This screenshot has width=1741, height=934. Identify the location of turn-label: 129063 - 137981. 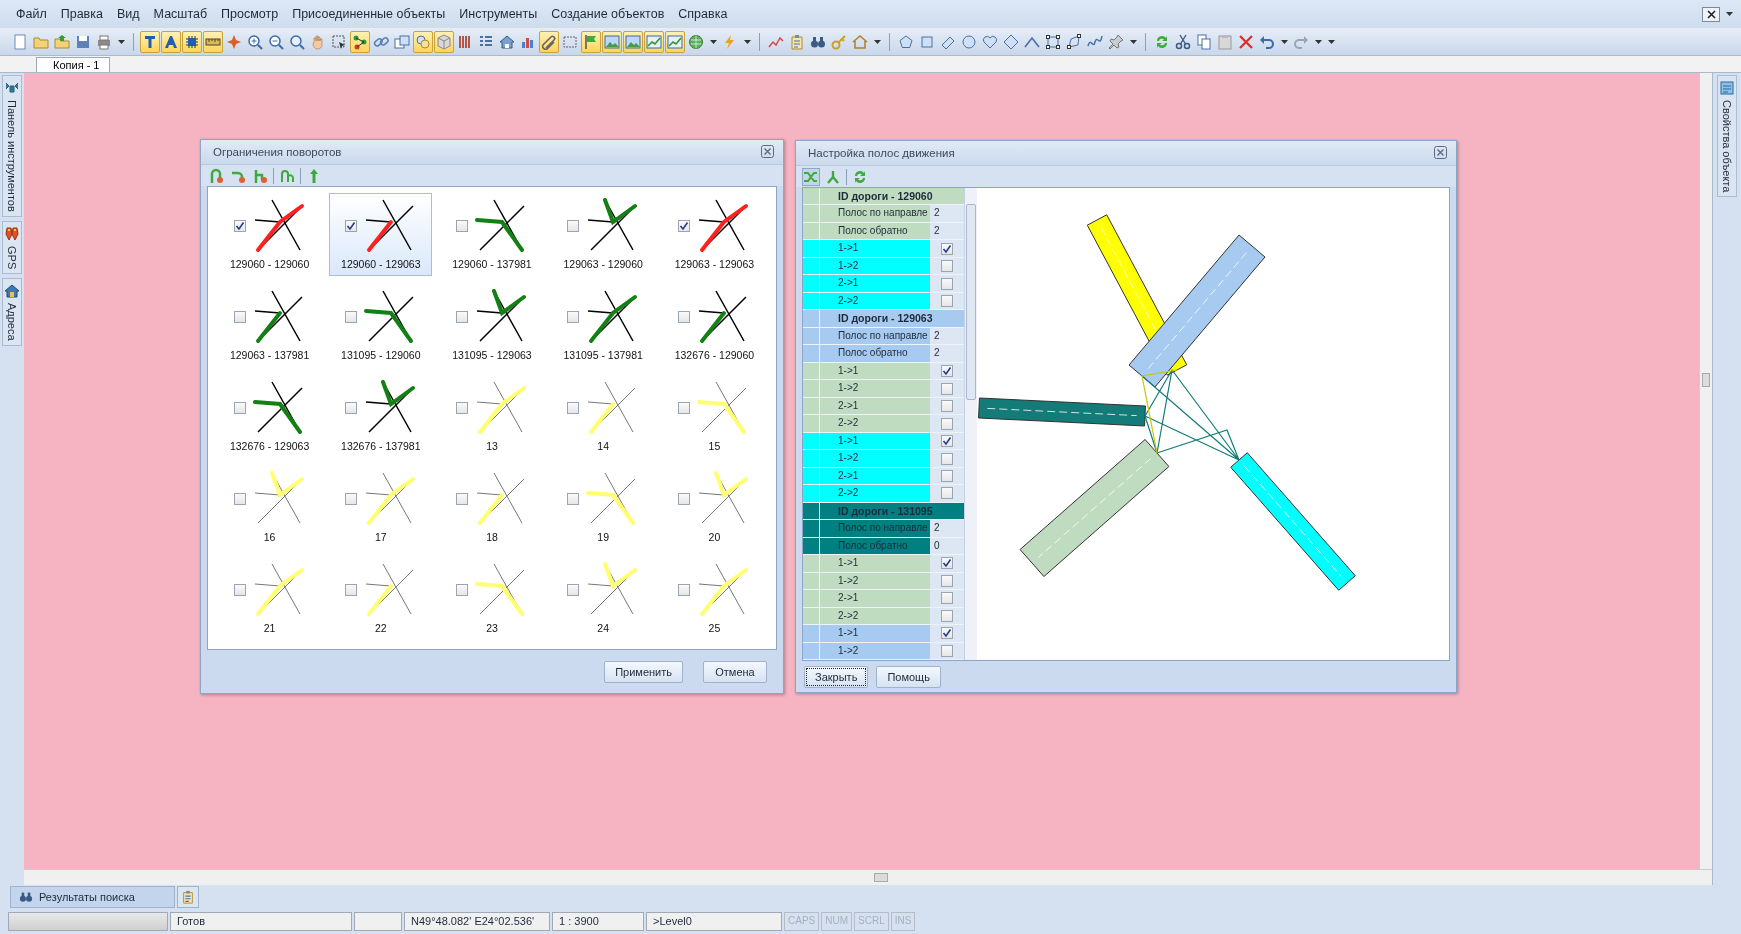
(269, 355).